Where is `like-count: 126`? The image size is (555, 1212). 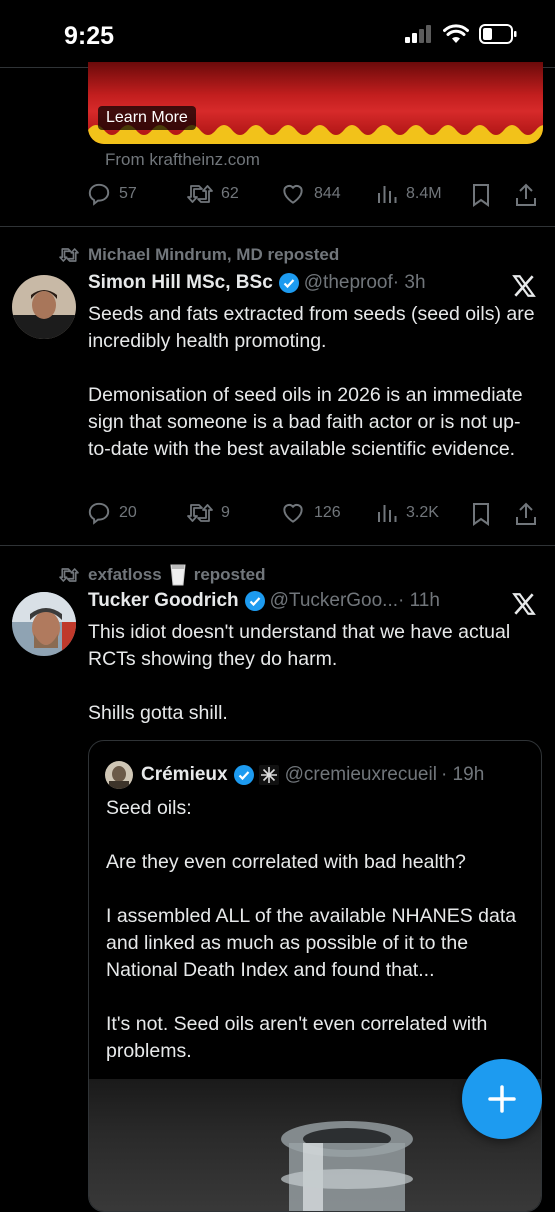
like-count: 126 is located at coordinates (327, 512).